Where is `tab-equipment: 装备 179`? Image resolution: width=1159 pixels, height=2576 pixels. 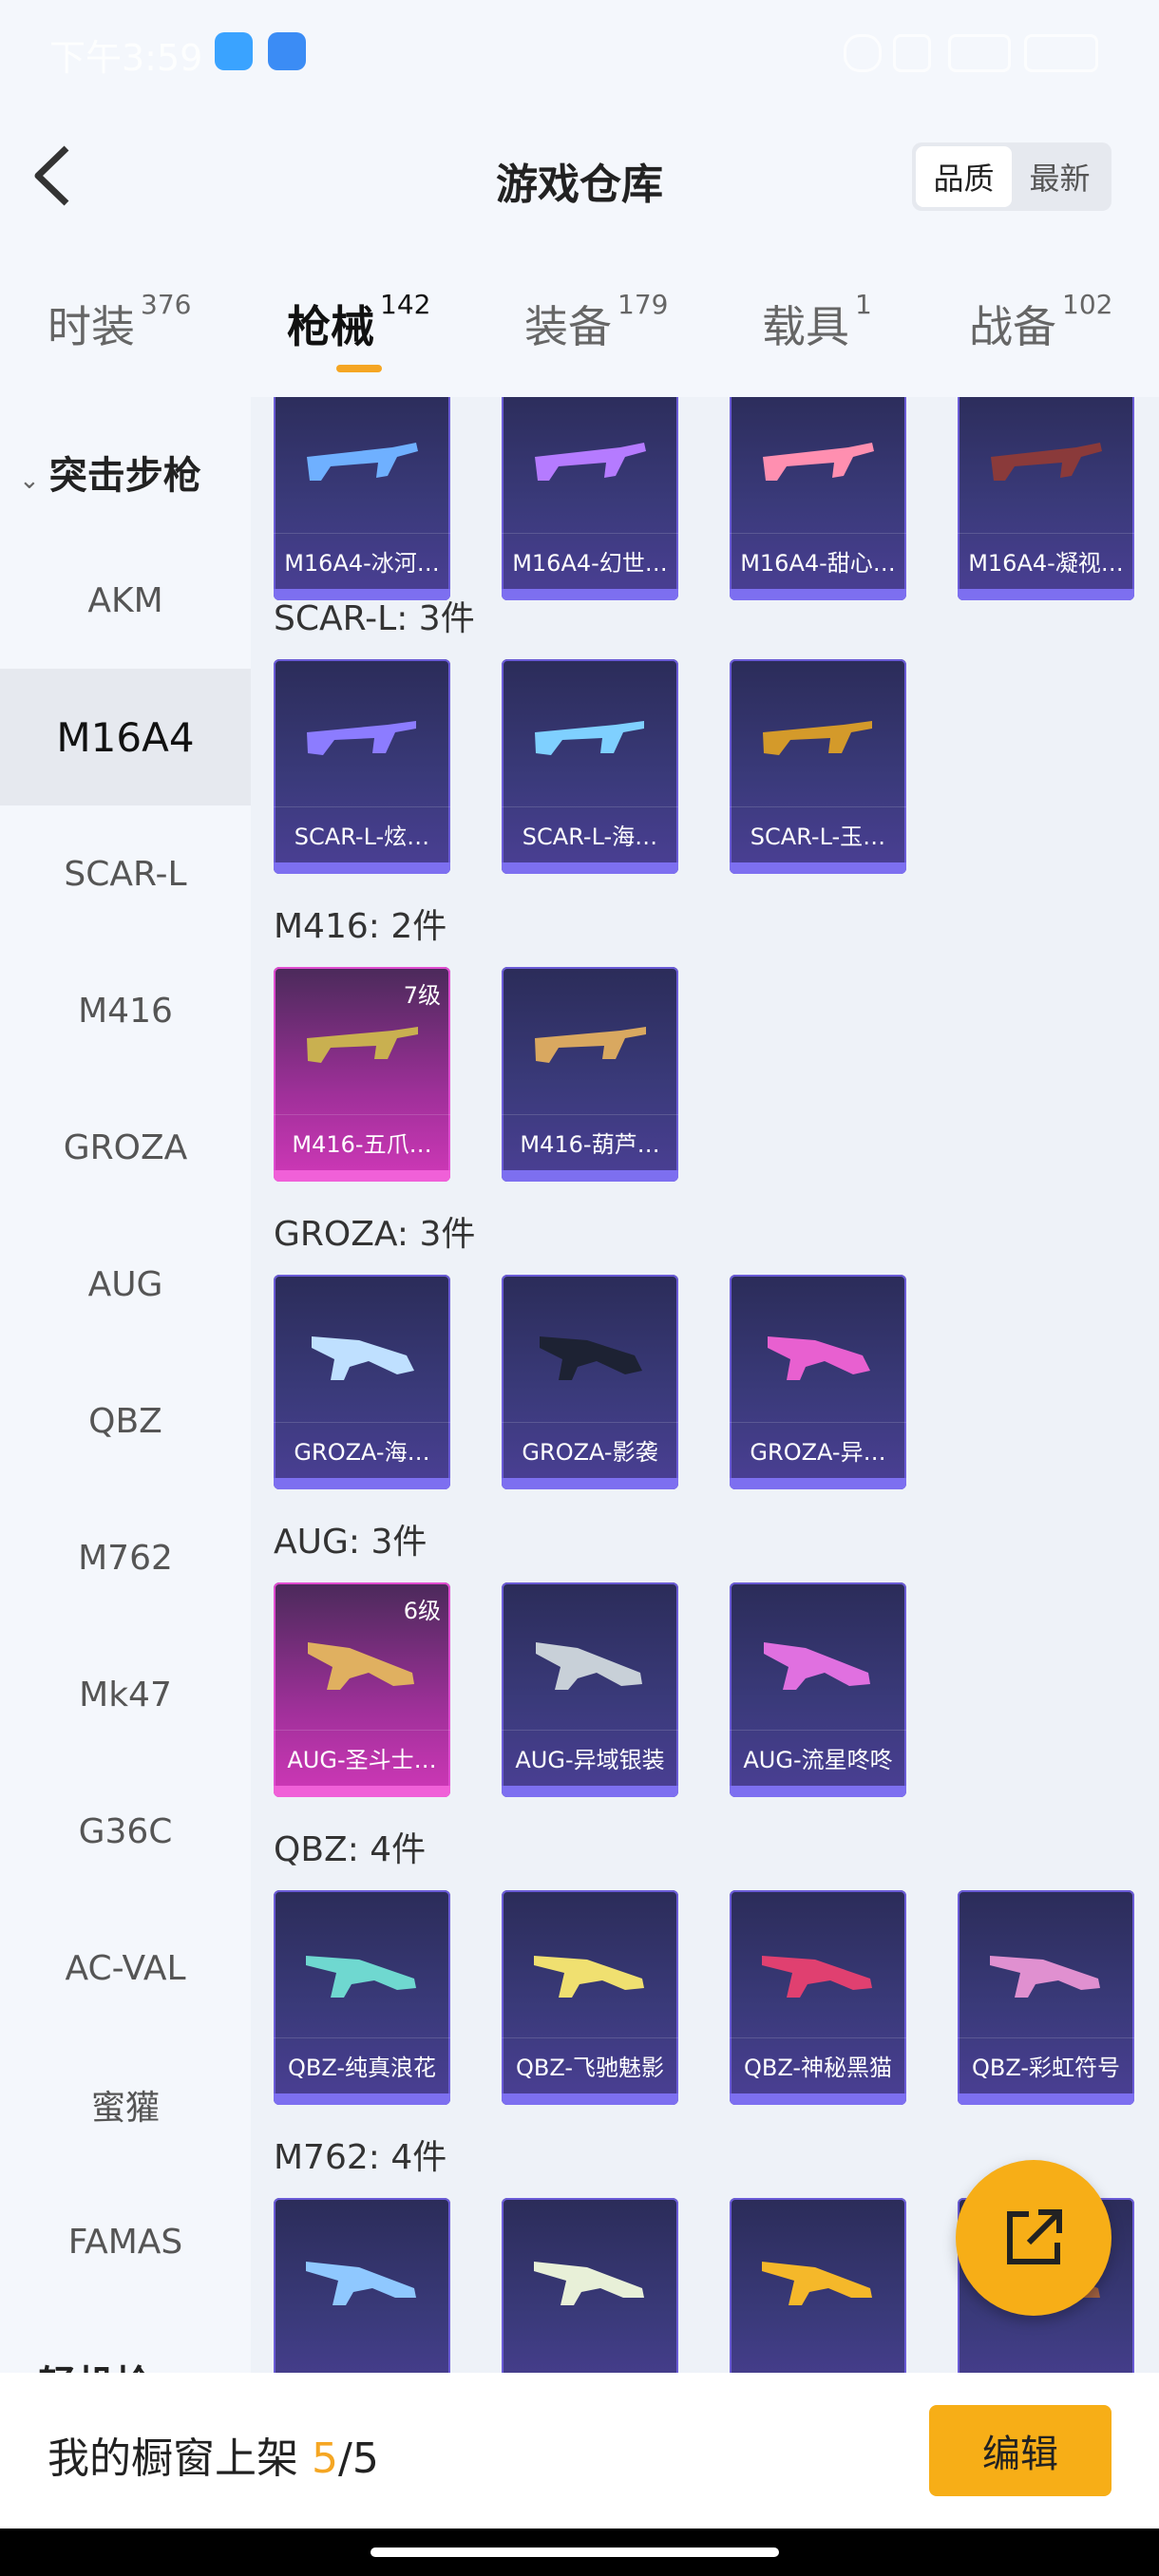
tab-equipment: 装备 179 is located at coordinates (596, 322).